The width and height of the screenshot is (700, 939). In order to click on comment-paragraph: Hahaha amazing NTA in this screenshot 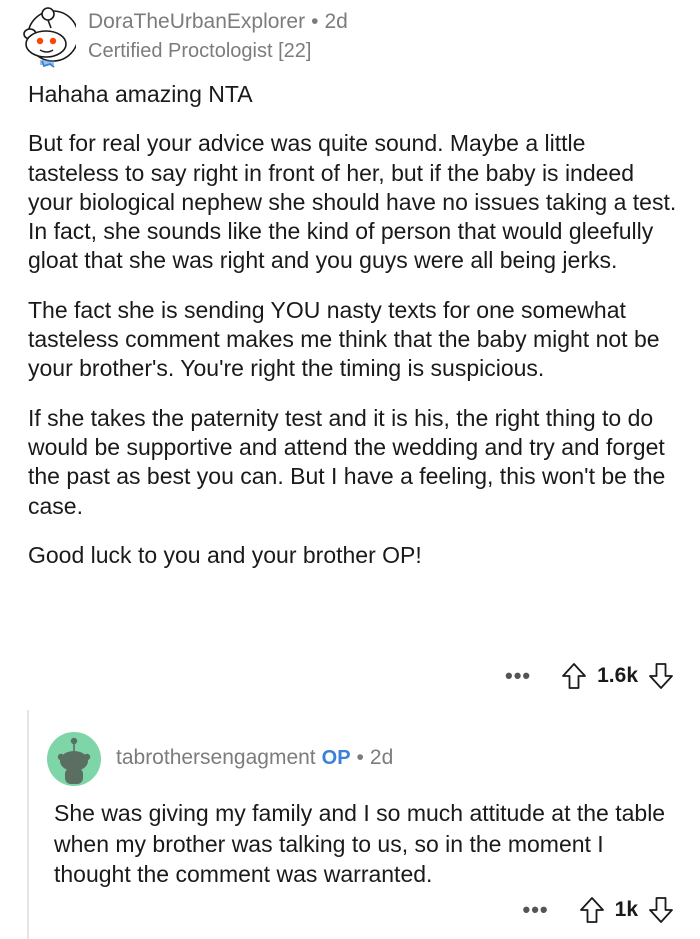, I will do `click(140, 94)`.